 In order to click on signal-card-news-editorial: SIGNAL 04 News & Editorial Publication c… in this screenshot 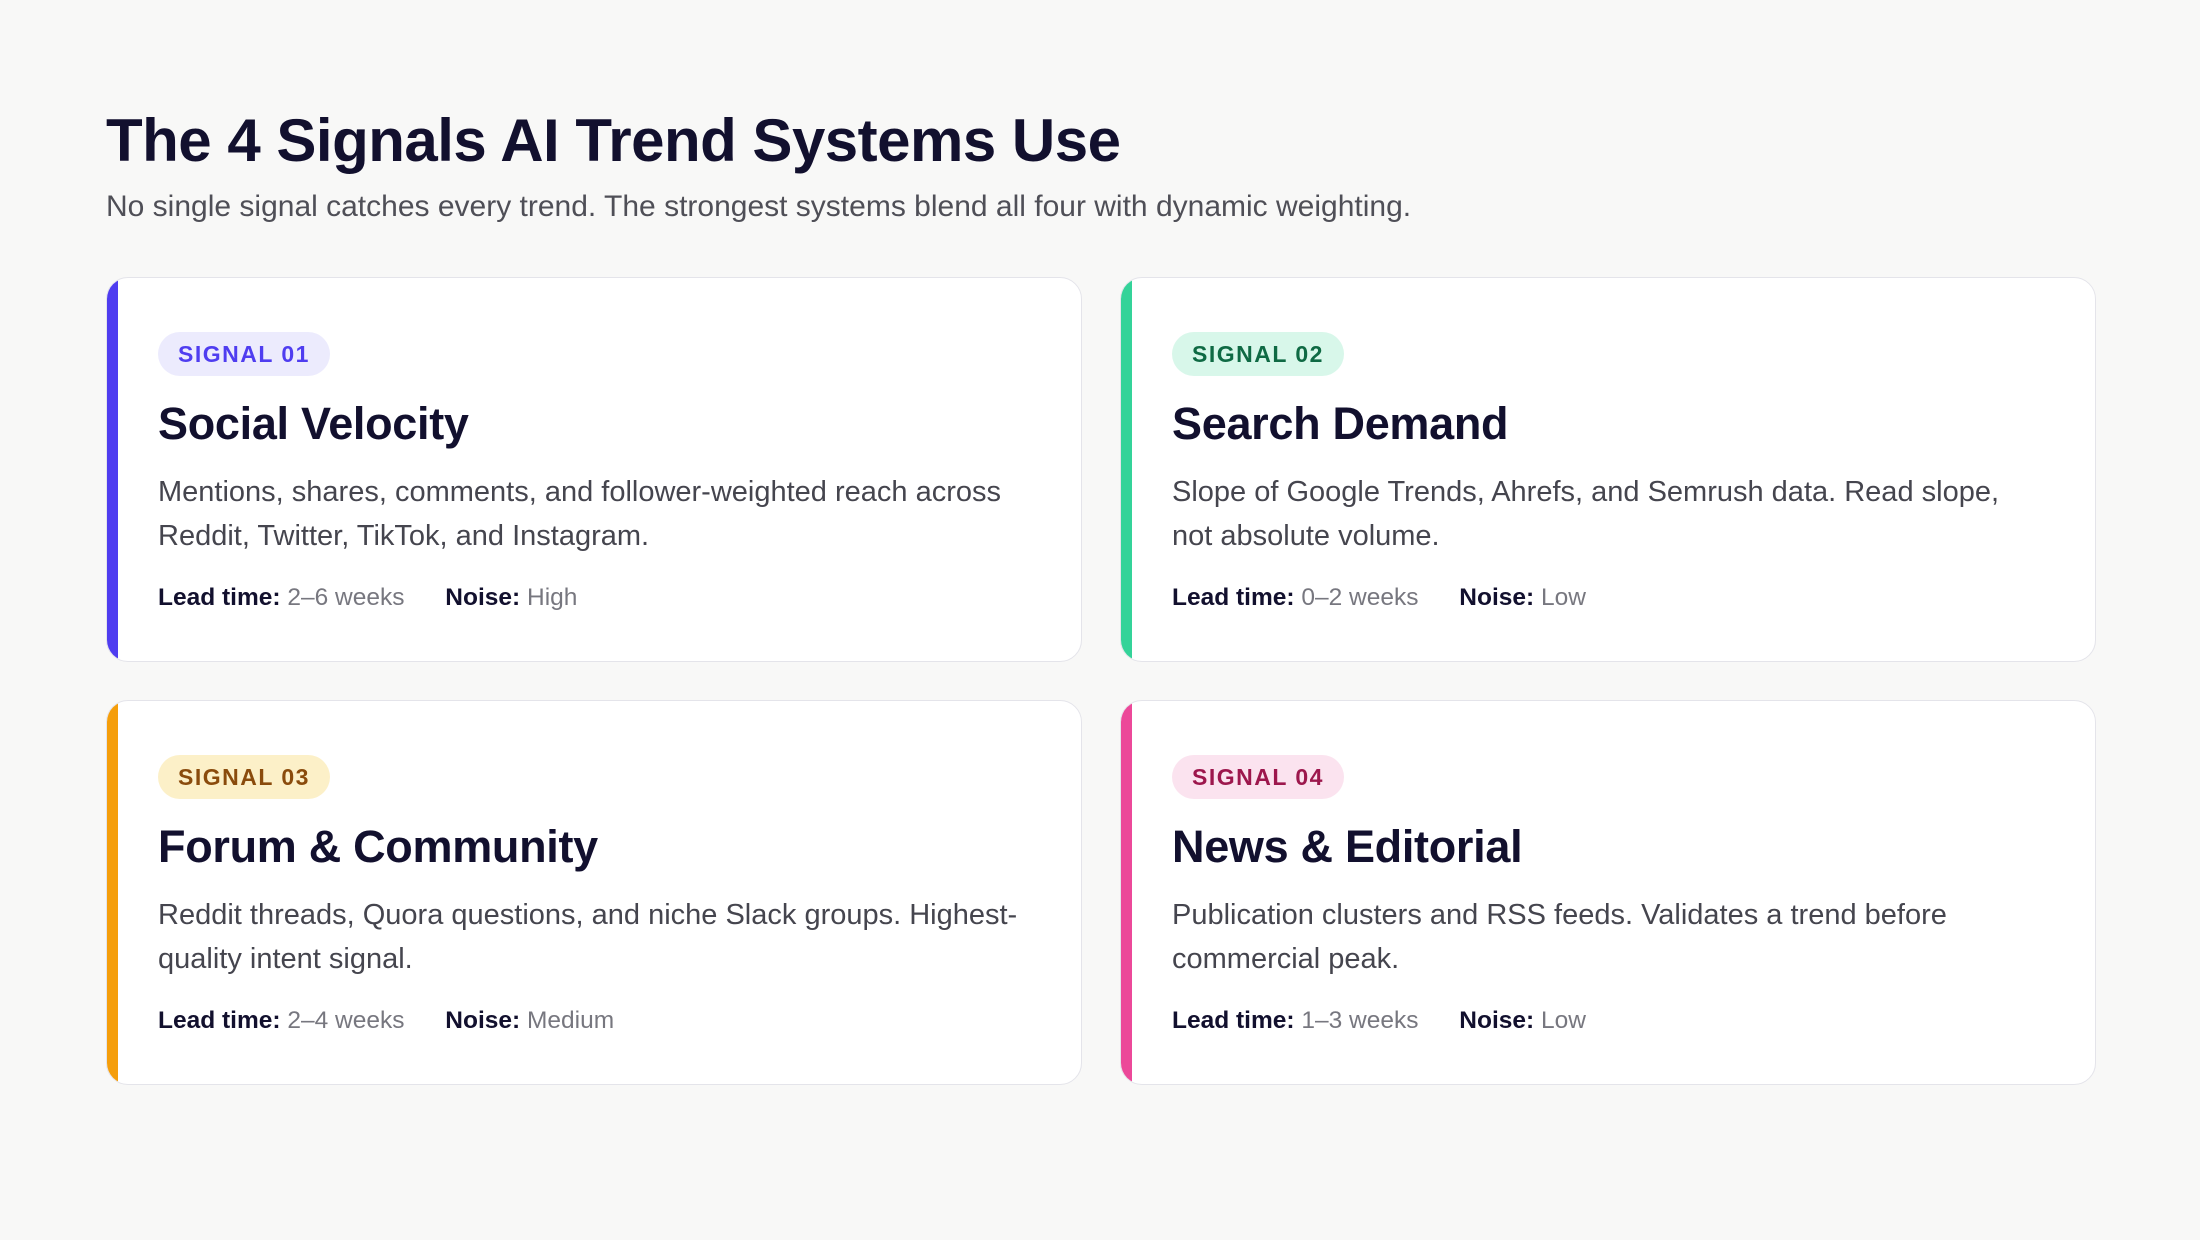, I will do `click(1608, 892)`.